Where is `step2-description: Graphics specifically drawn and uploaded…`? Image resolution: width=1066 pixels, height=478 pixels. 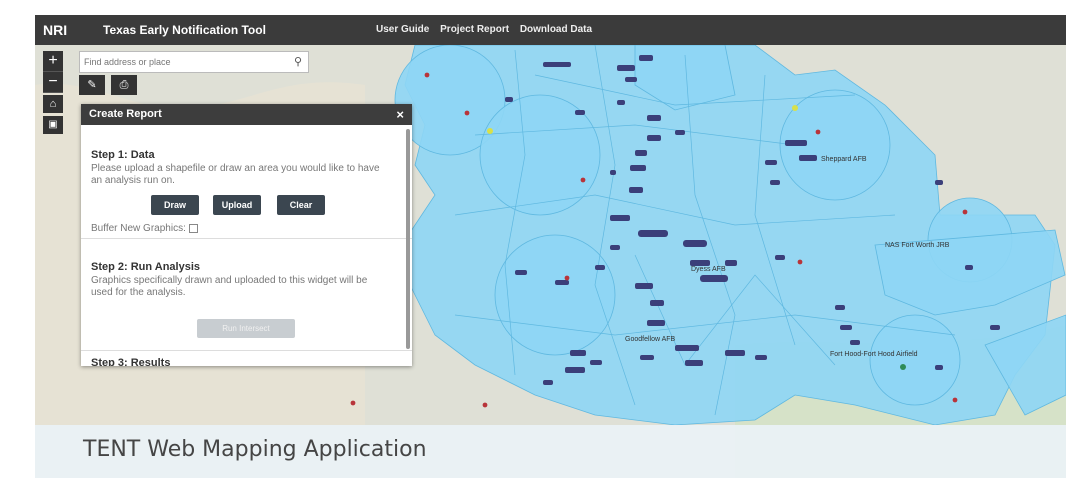
step2-description: Graphics specifically drawn and uploaded… is located at coordinates (229, 286).